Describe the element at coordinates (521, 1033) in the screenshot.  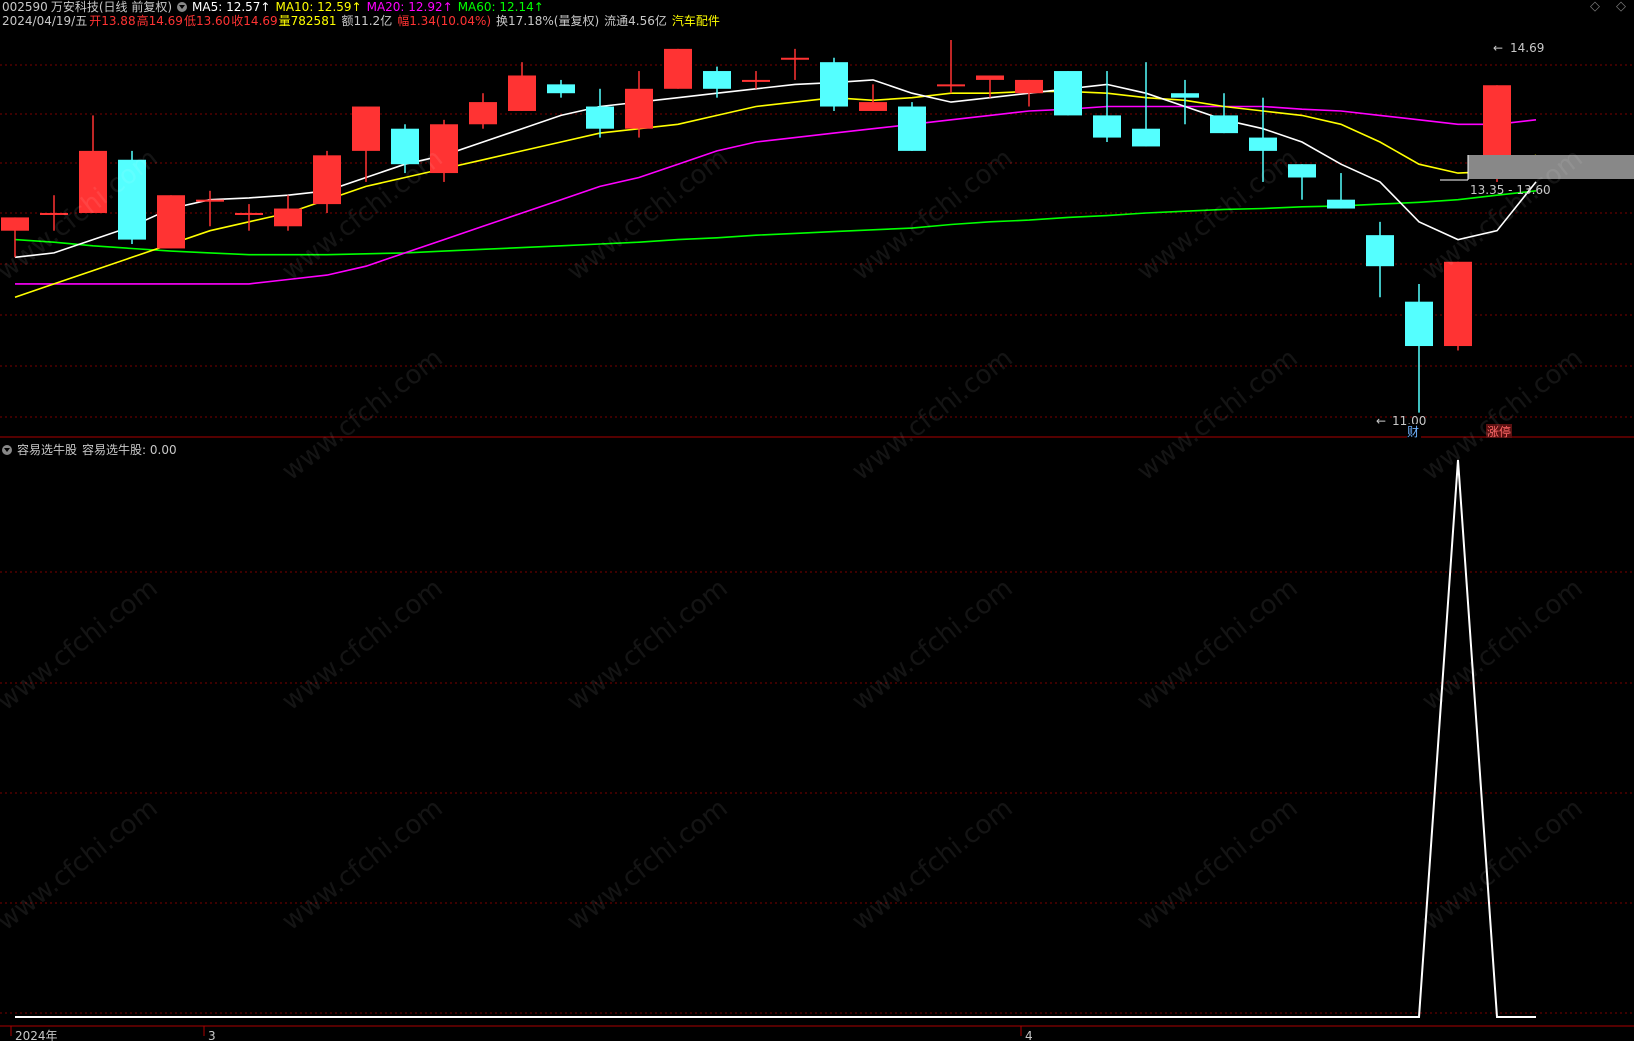
I see `x-axis: 2024年 3 4` at that location.